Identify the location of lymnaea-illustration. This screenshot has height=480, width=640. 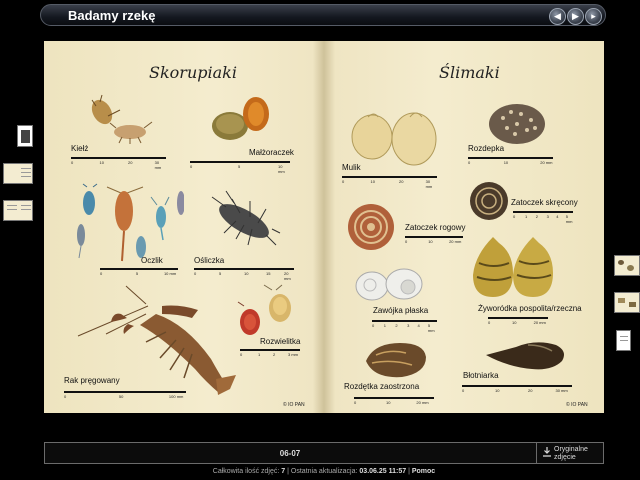
(525, 356).